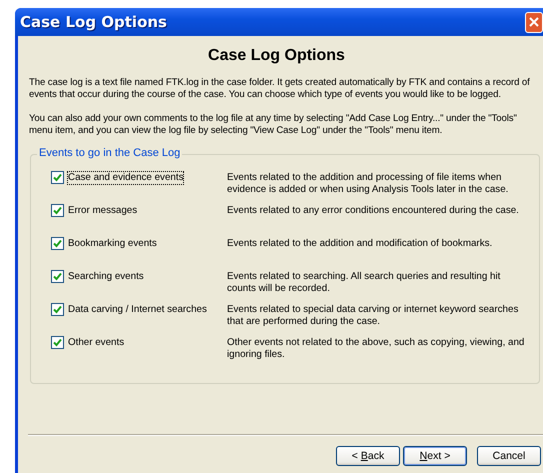 This screenshot has width=543, height=473. Describe the element at coordinates (109, 153) in the screenshot. I see `group-title: Events to go in the Case Log` at that location.